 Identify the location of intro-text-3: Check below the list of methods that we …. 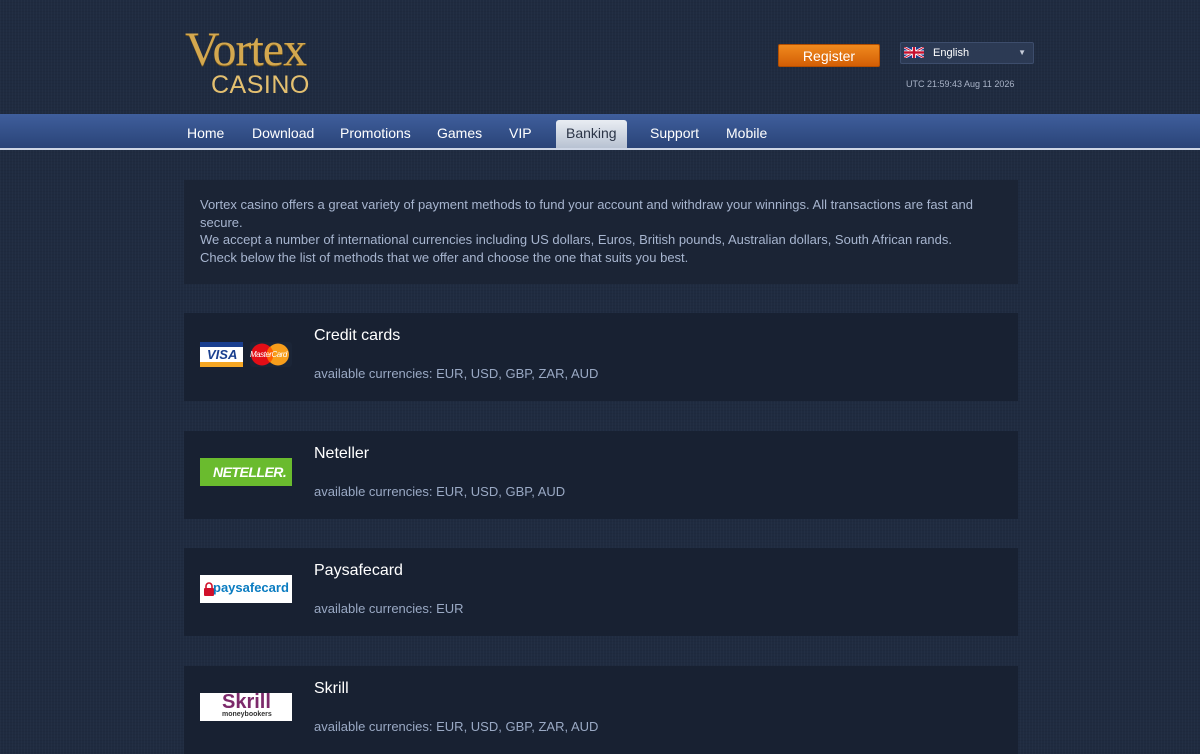
(444, 257).